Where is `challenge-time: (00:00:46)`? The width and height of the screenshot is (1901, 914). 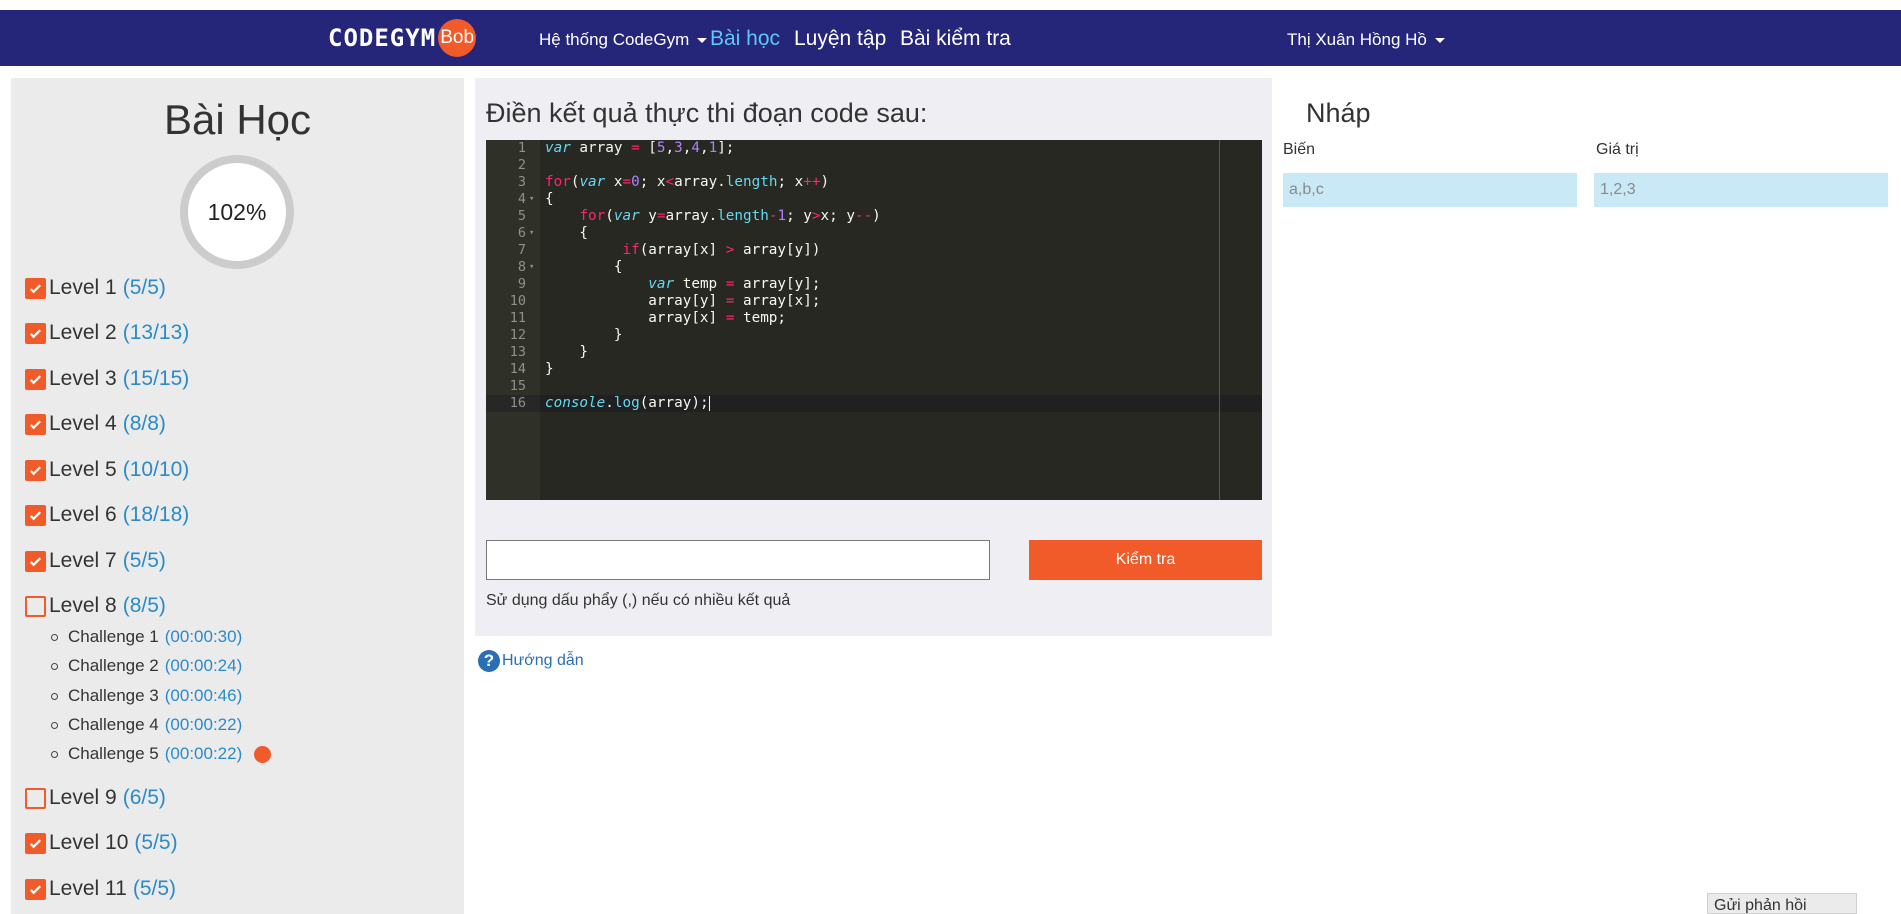 challenge-time: (00:00:46) is located at coordinates (203, 695).